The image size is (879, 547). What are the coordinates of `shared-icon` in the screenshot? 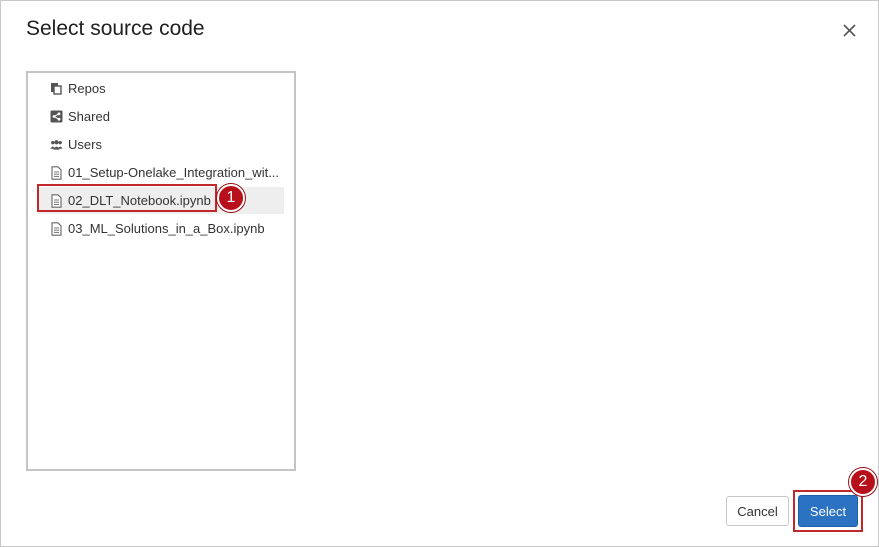 It's located at (56, 117).